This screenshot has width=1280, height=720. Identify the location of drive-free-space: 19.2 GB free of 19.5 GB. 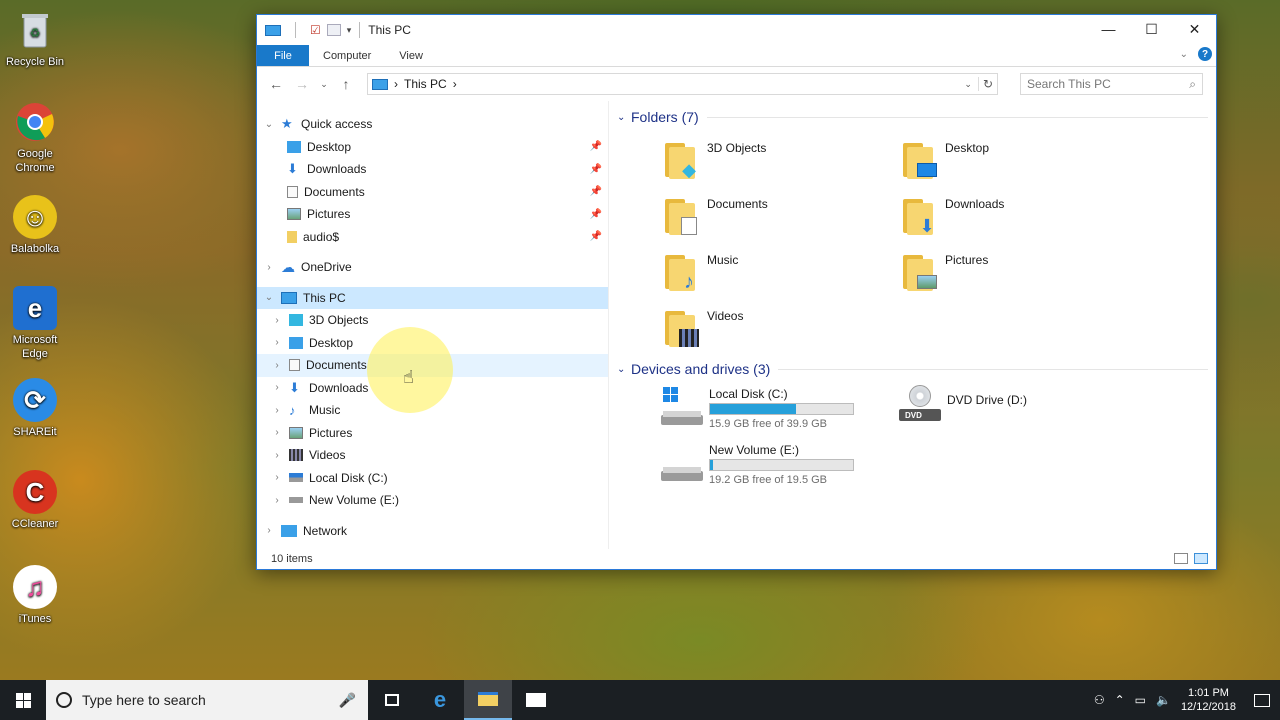
(768, 480).